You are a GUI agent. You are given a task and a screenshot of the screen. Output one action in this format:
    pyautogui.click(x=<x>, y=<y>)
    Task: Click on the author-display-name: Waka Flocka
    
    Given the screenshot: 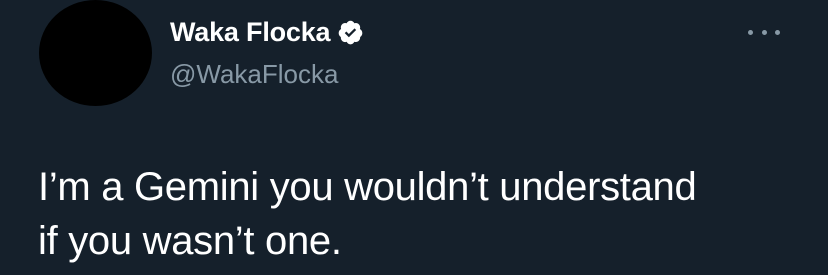 What is the action you would take?
    pyautogui.click(x=250, y=32)
    